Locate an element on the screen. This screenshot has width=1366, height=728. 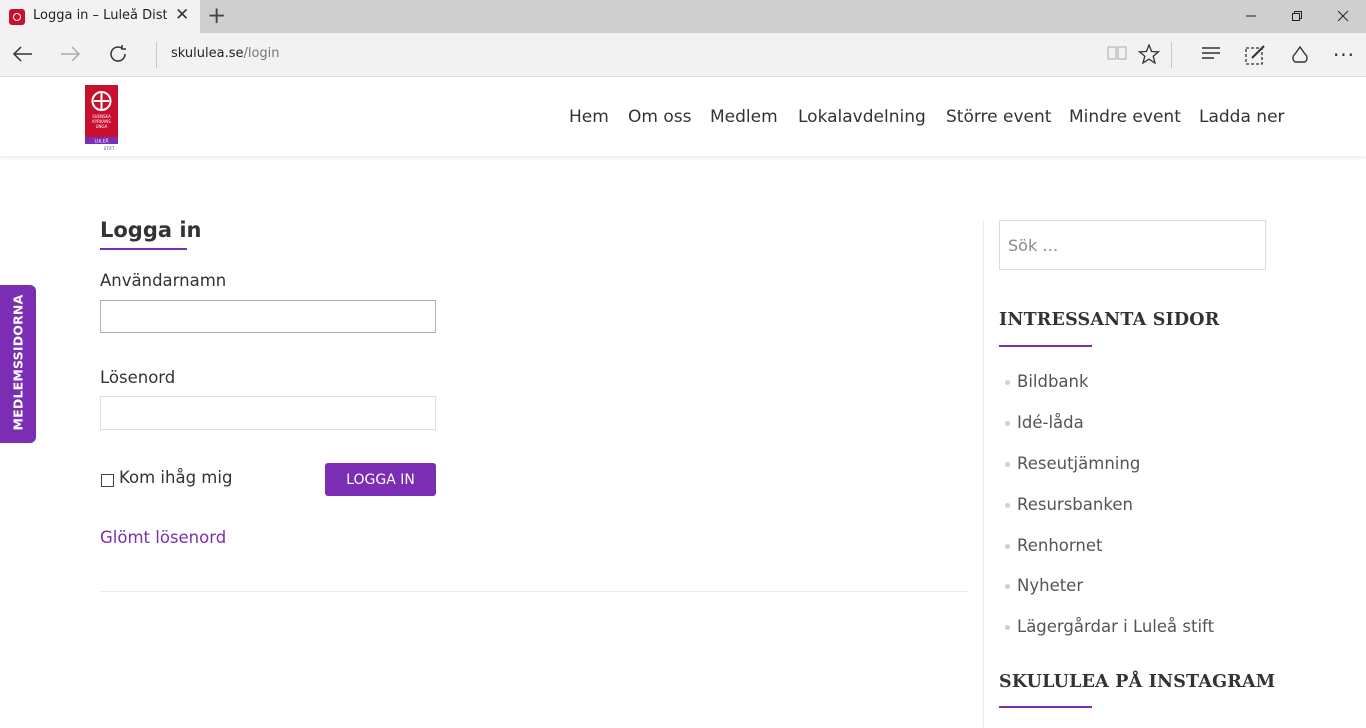
instagram-title: SKULULEA PÅ INSTAGRAM is located at coordinates (1137, 682).